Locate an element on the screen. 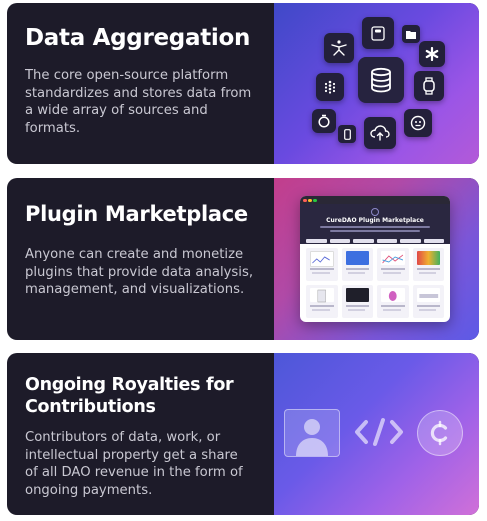 This screenshot has height=521, width=487. database-icon is located at coordinates (381, 80).